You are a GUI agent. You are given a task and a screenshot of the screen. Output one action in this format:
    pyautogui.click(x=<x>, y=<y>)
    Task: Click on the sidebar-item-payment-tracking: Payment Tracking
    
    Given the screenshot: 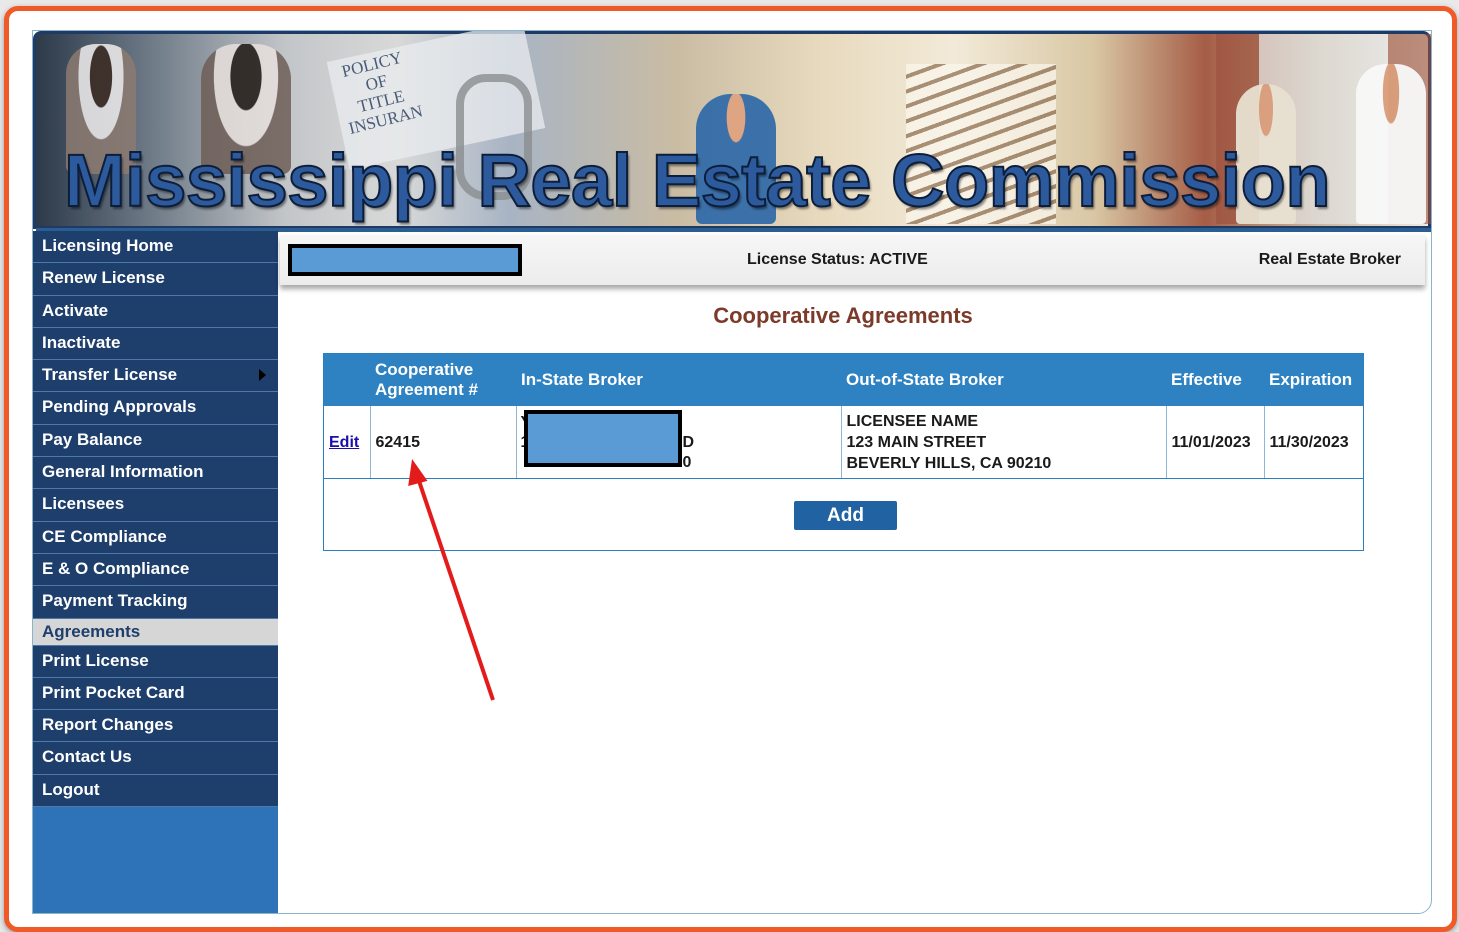 What is the action you would take?
    pyautogui.click(x=155, y=602)
    